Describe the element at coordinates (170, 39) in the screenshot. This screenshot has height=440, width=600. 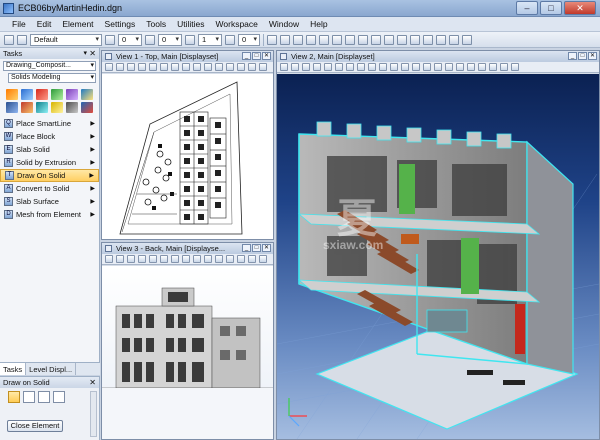
I see `line-style-combo: 0` at that location.